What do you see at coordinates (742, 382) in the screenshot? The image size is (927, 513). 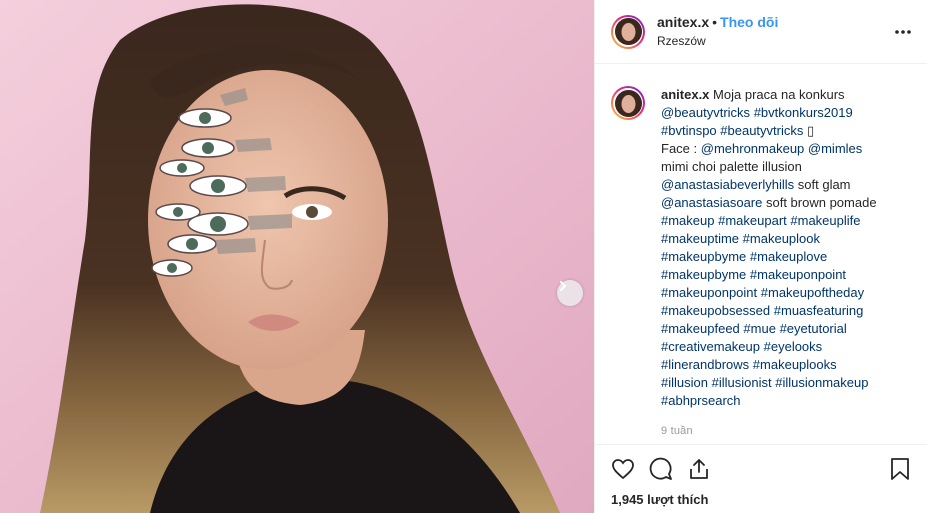 I see `hashtag-link: #illusionist` at bounding box center [742, 382].